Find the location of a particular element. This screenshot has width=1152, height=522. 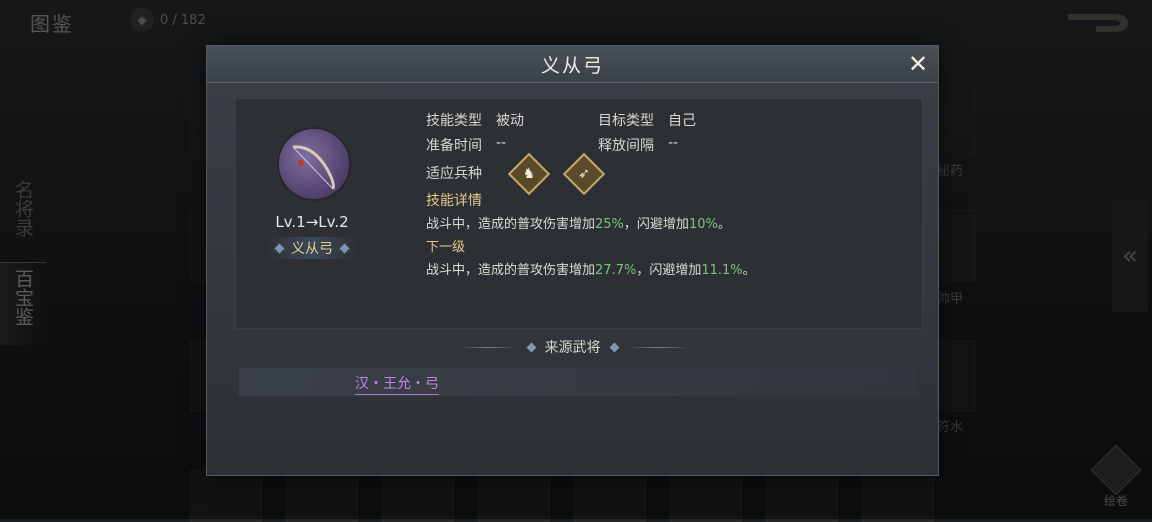

next-level-label: 下一级 is located at coordinates (446, 247).